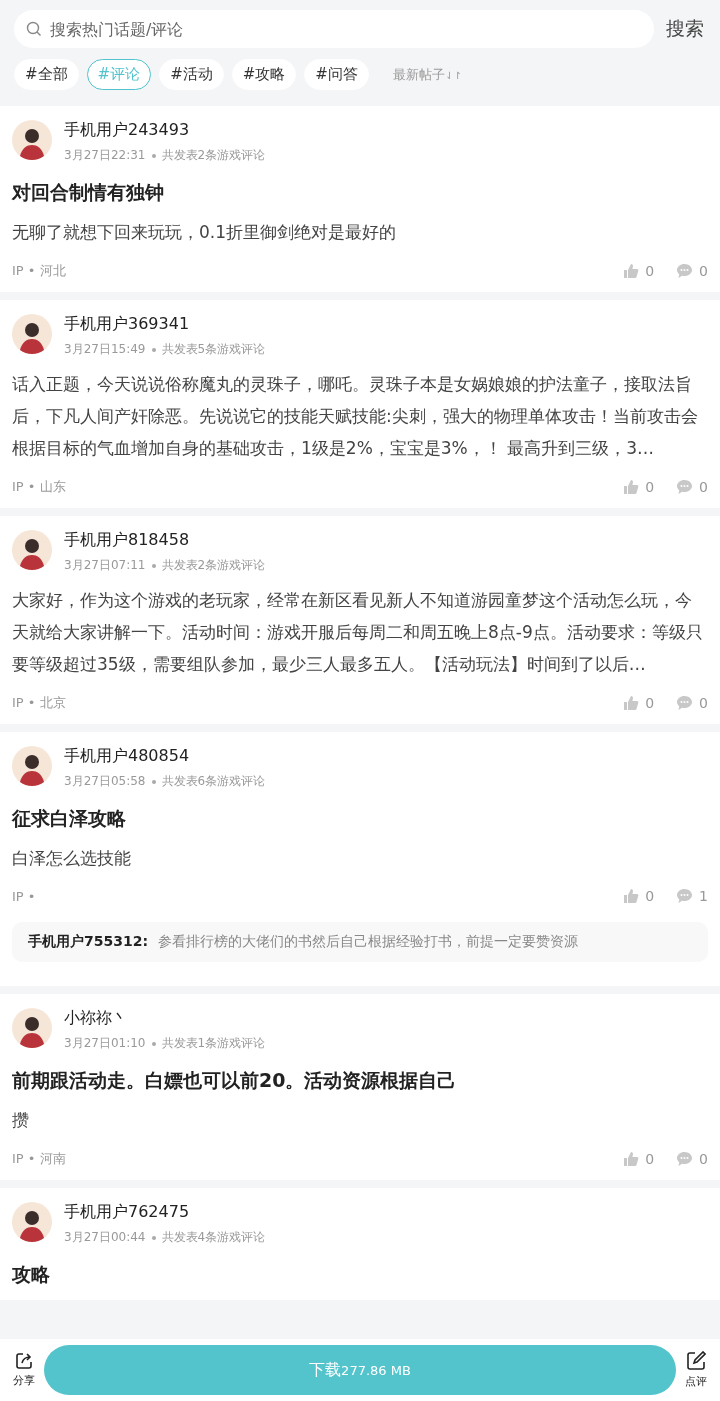  What do you see at coordinates (21, 1120) in the screenshot?
I see `post-text: 攒` at bounding box center [21, 1120].